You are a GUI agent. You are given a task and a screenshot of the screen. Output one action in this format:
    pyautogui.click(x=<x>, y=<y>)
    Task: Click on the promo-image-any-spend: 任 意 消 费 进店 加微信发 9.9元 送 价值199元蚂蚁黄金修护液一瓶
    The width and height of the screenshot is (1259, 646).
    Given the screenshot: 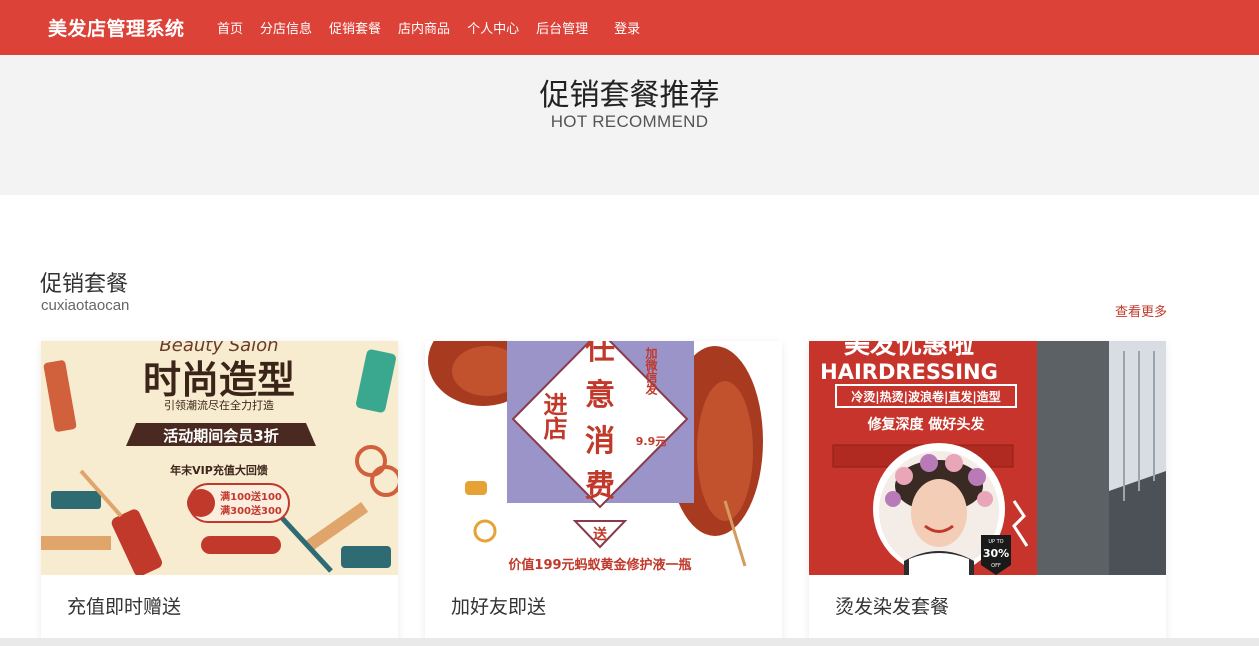 What is the action you would take?
    pyautogui.click(x=603, y=458)
    